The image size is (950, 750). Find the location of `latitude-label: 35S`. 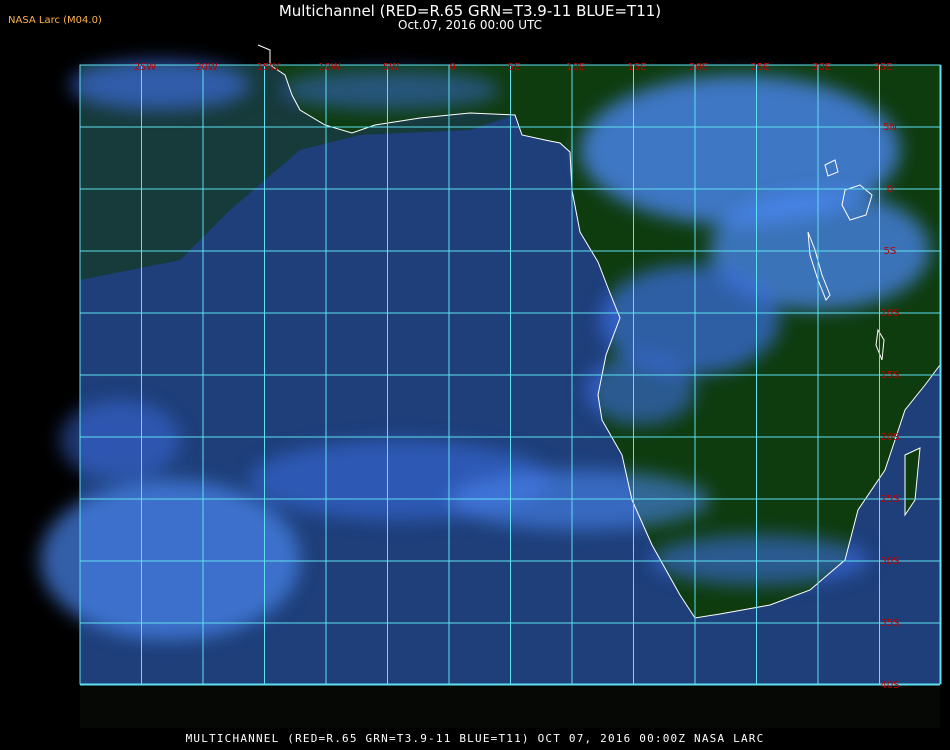

latitude-label: 35S is located at coordinates (889, 623).